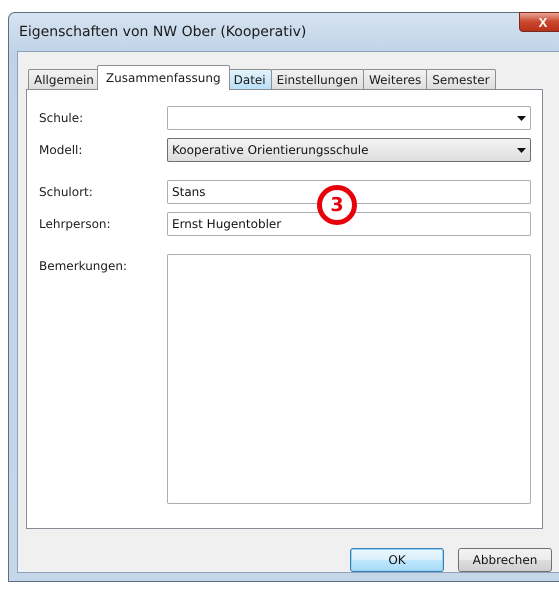 The height and width of the screenshot is (590, 559). Describe the element at coordinates (397, 560) in the screenshot. I see `dialog-button: OK` at that location.